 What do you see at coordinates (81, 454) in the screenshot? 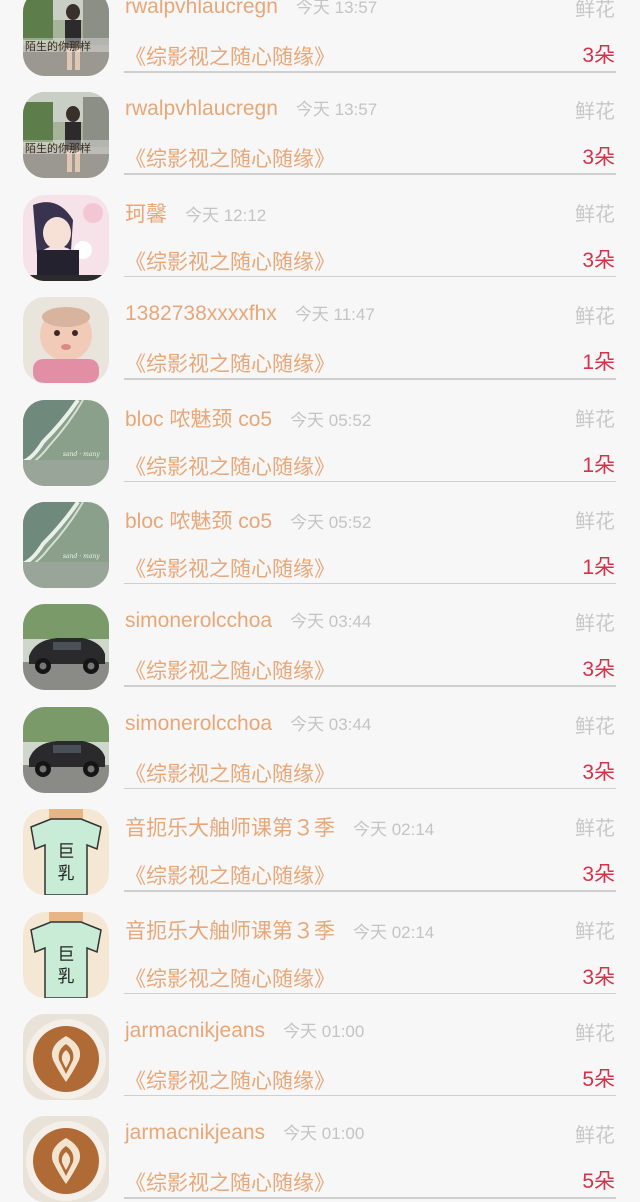
I see `svg-text: sand · many` at bounding box center [81, 454].